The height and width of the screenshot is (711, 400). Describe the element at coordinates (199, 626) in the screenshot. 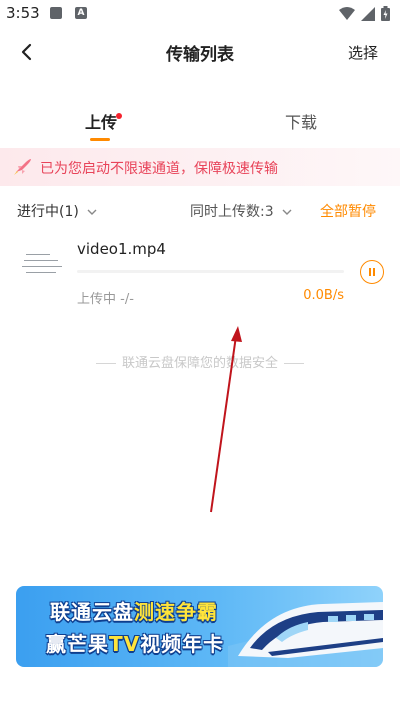

I see `promo-banner: 联通云盘测速争霸 赢芒果TV视频年卡` at that location.